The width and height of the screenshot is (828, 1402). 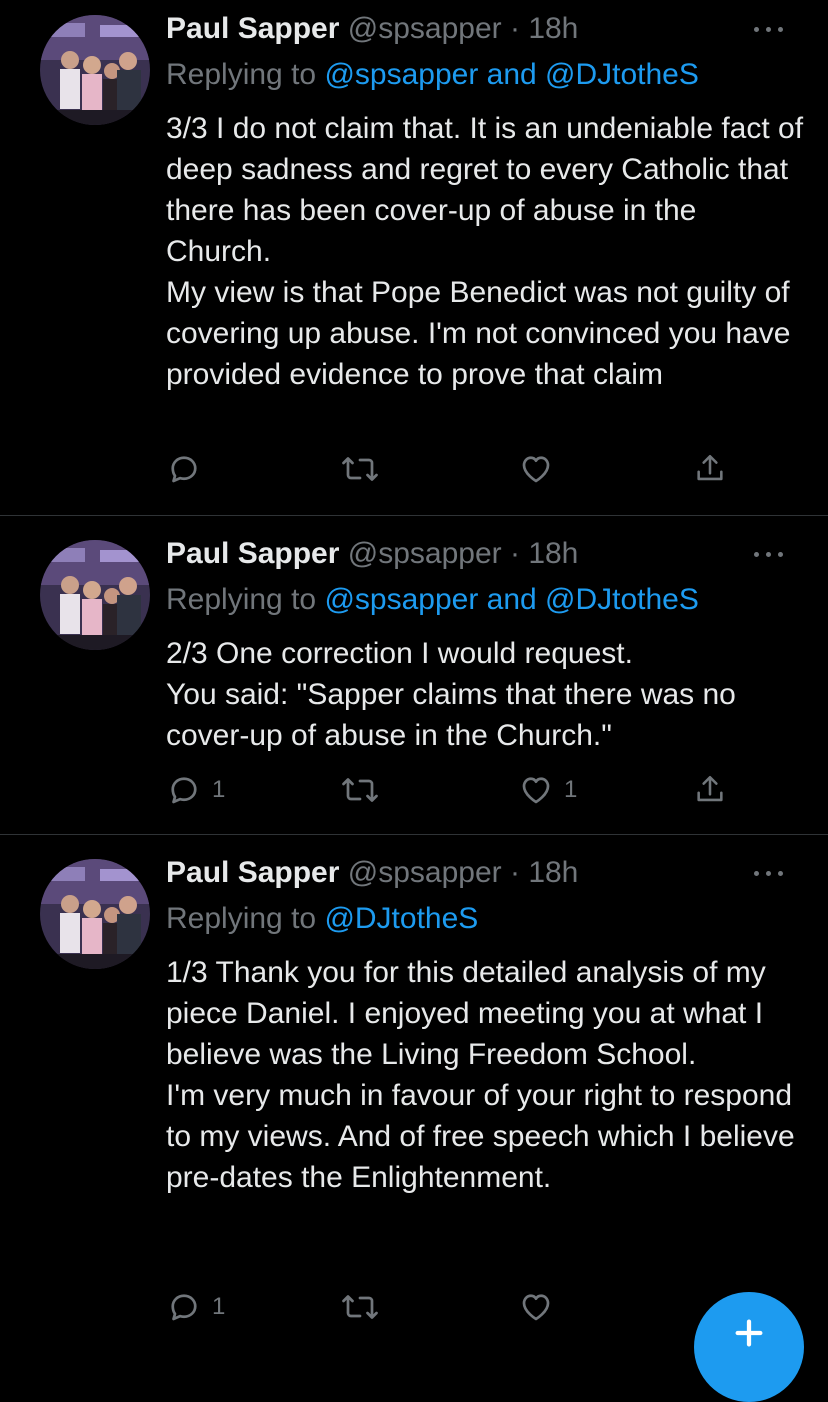 I want to click on compose-button, so click(x=749, y=1347).